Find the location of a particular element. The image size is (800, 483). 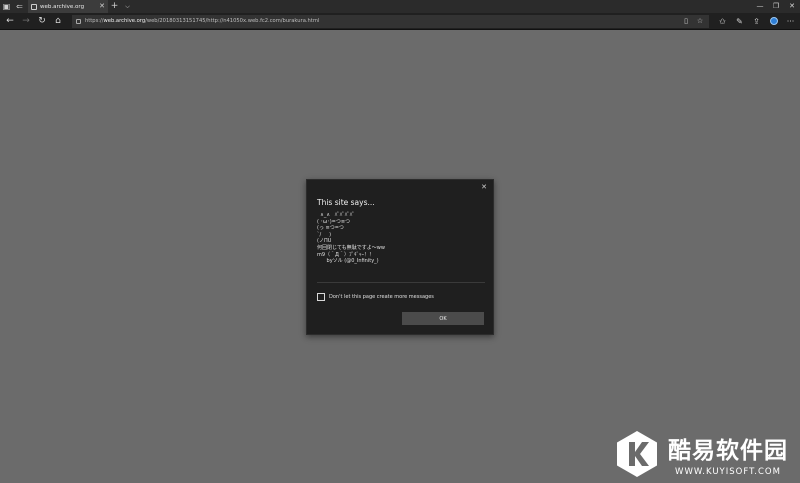

message-line: byソル (@0_Infinity_) is located at coordinates (348, 261).